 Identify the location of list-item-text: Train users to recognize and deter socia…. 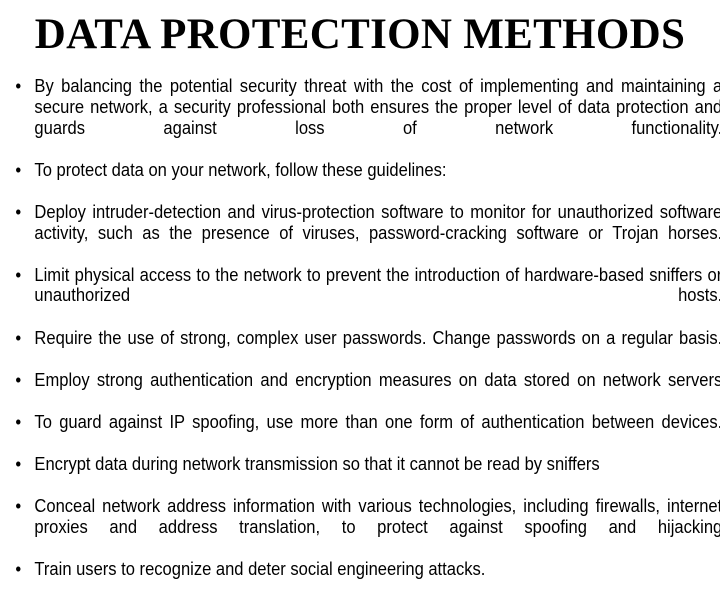
(260, 568).